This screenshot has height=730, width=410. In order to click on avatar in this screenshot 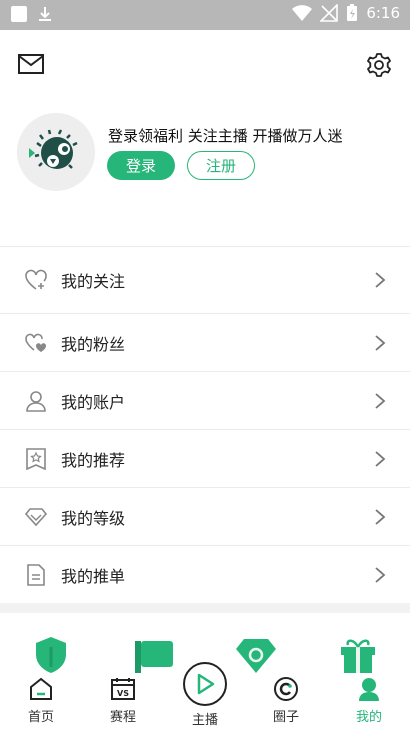, I will do `click(56, 152)`.